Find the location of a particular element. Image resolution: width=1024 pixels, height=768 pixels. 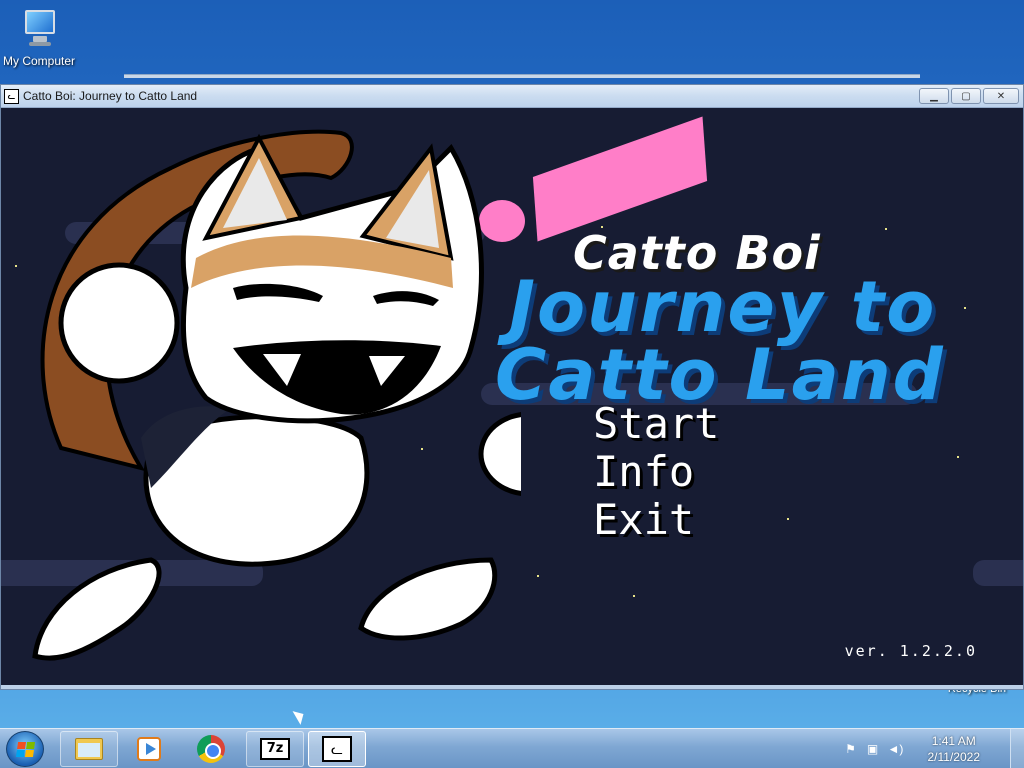

my-computer-icon is located at coordinates (39, 28).